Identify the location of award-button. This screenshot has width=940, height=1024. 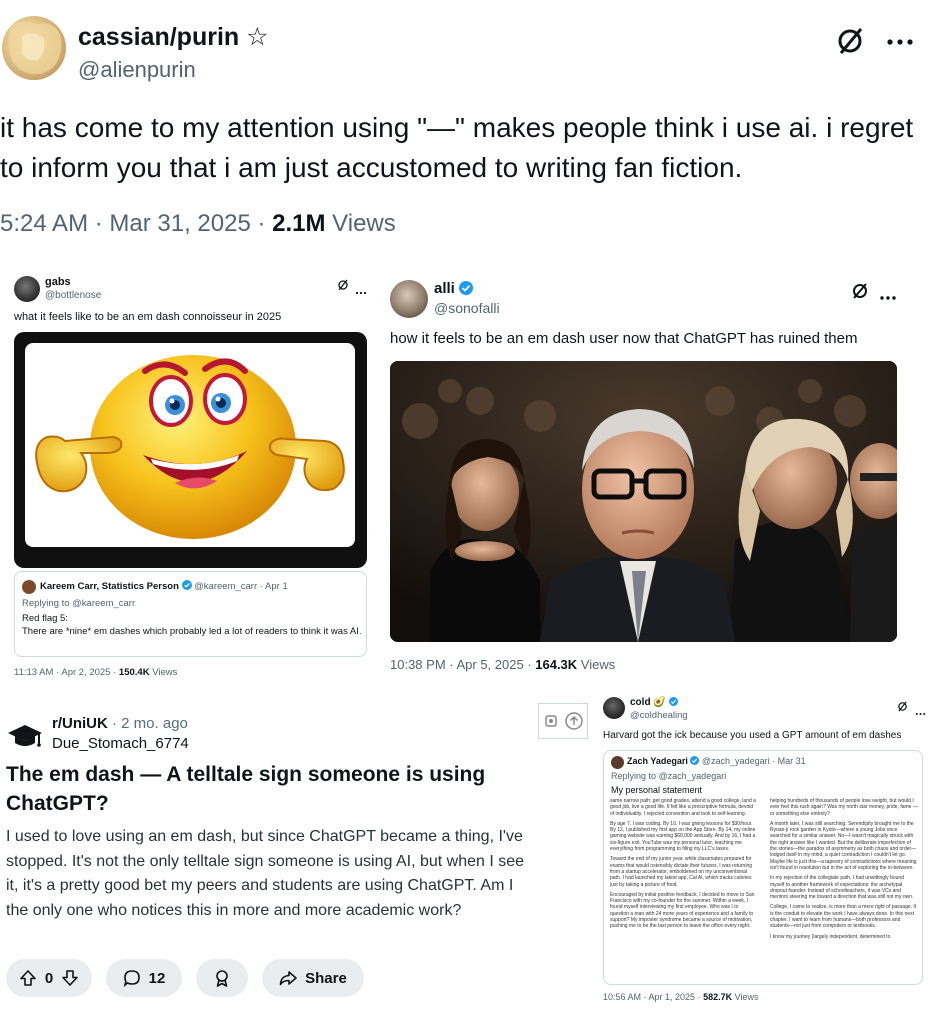
(222, 978).